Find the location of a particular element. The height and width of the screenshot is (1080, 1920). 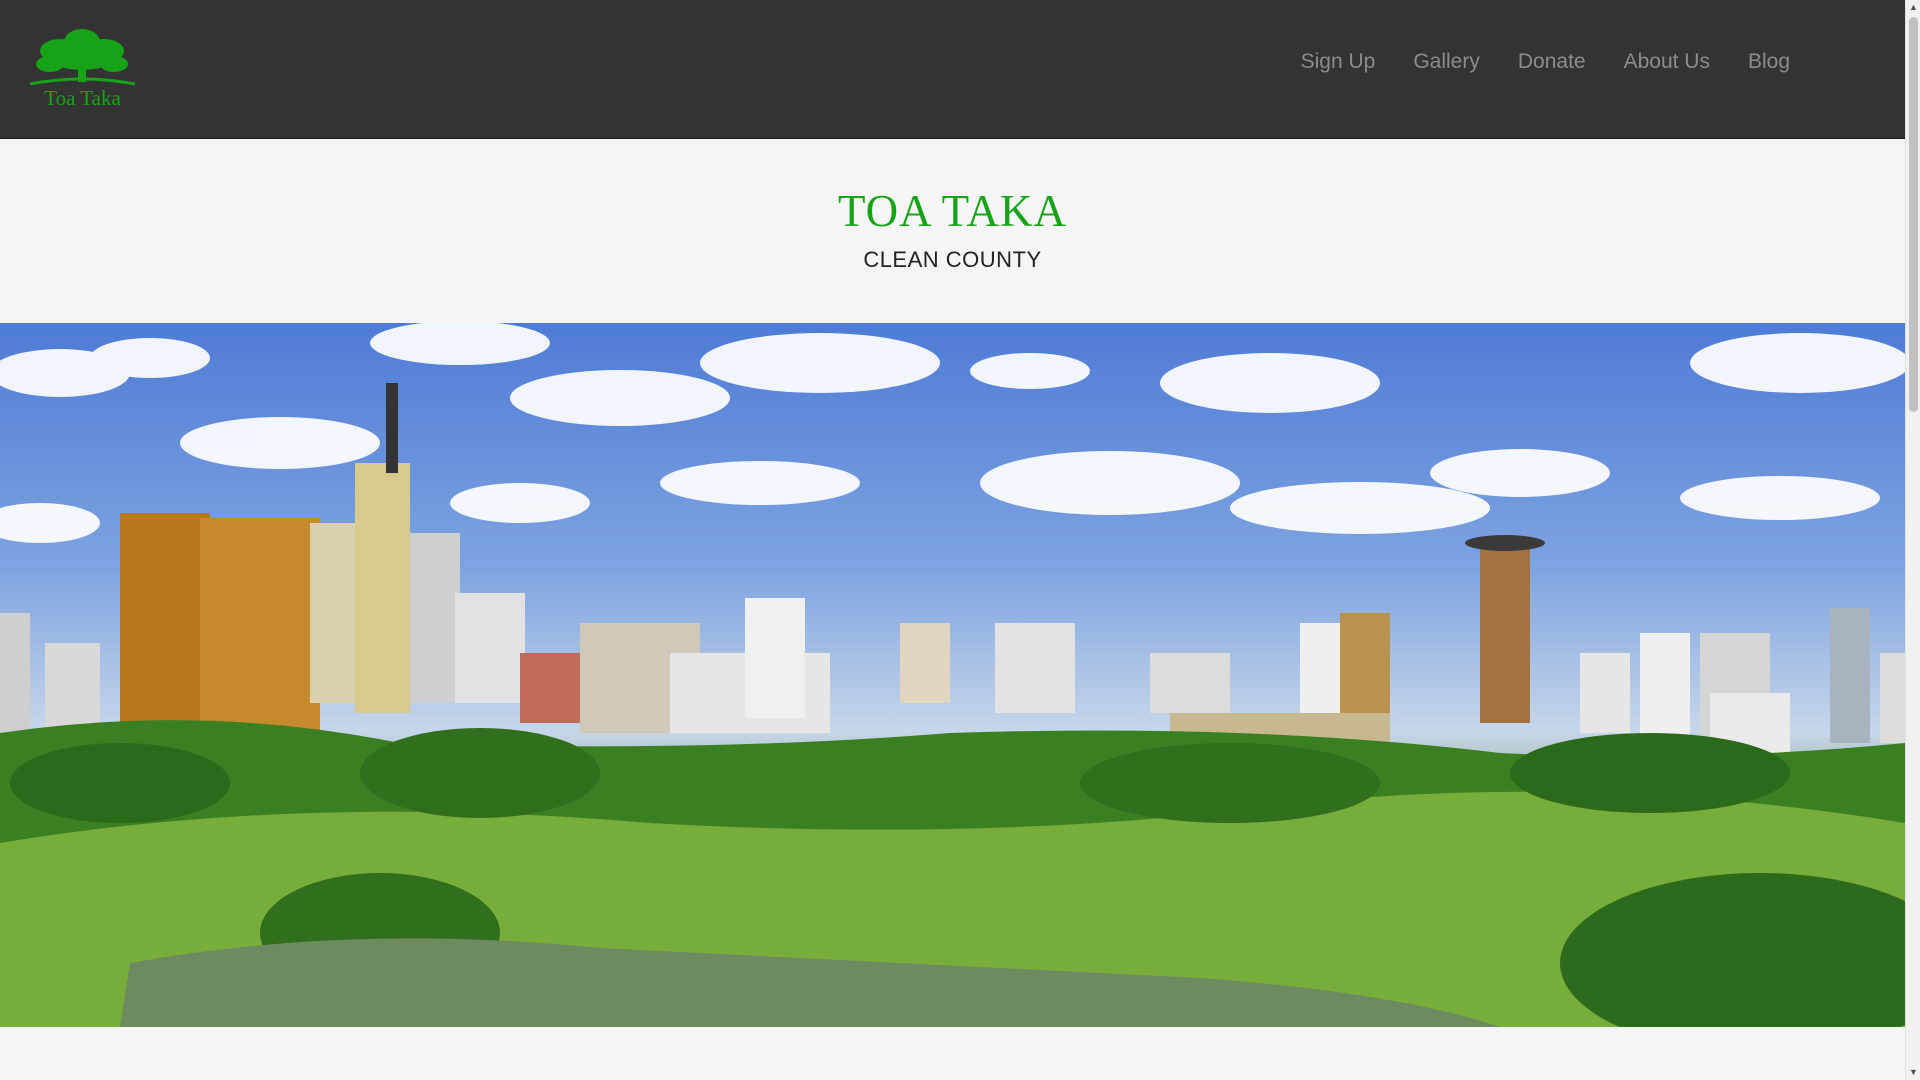

tree-logo-icon is located at coordinates (82, 57).